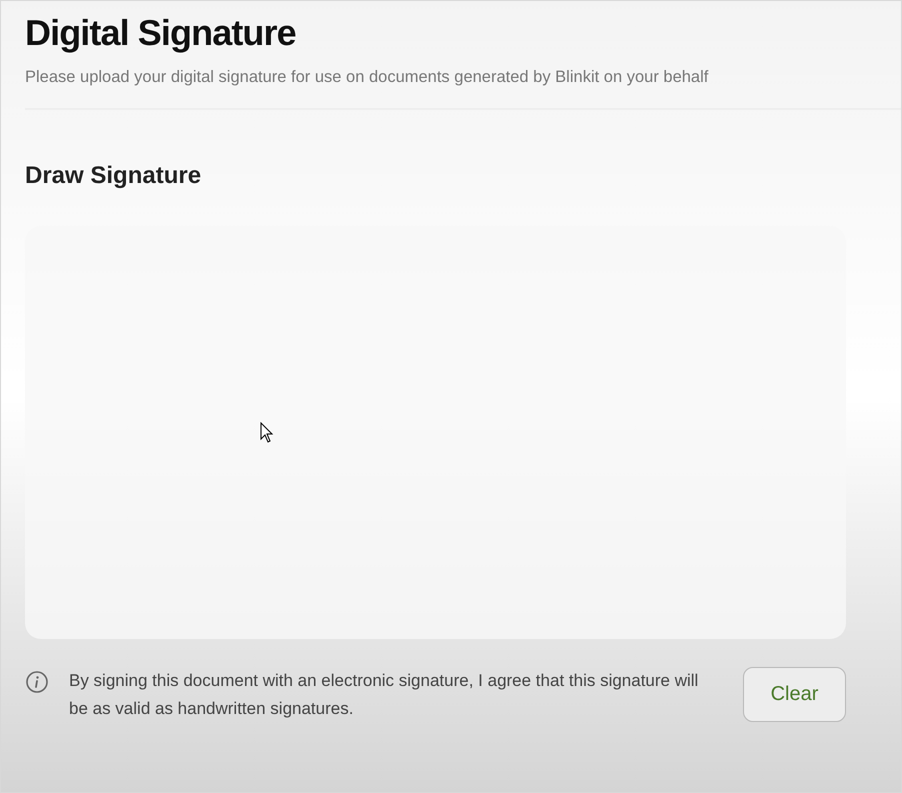  What do you see at coordinates (367, 77) in the screenshot?
I see `page-subtitle: Please upload your digital signature for use on documents generated by Blinkit on your behalf` at bounding box center [367, 77].